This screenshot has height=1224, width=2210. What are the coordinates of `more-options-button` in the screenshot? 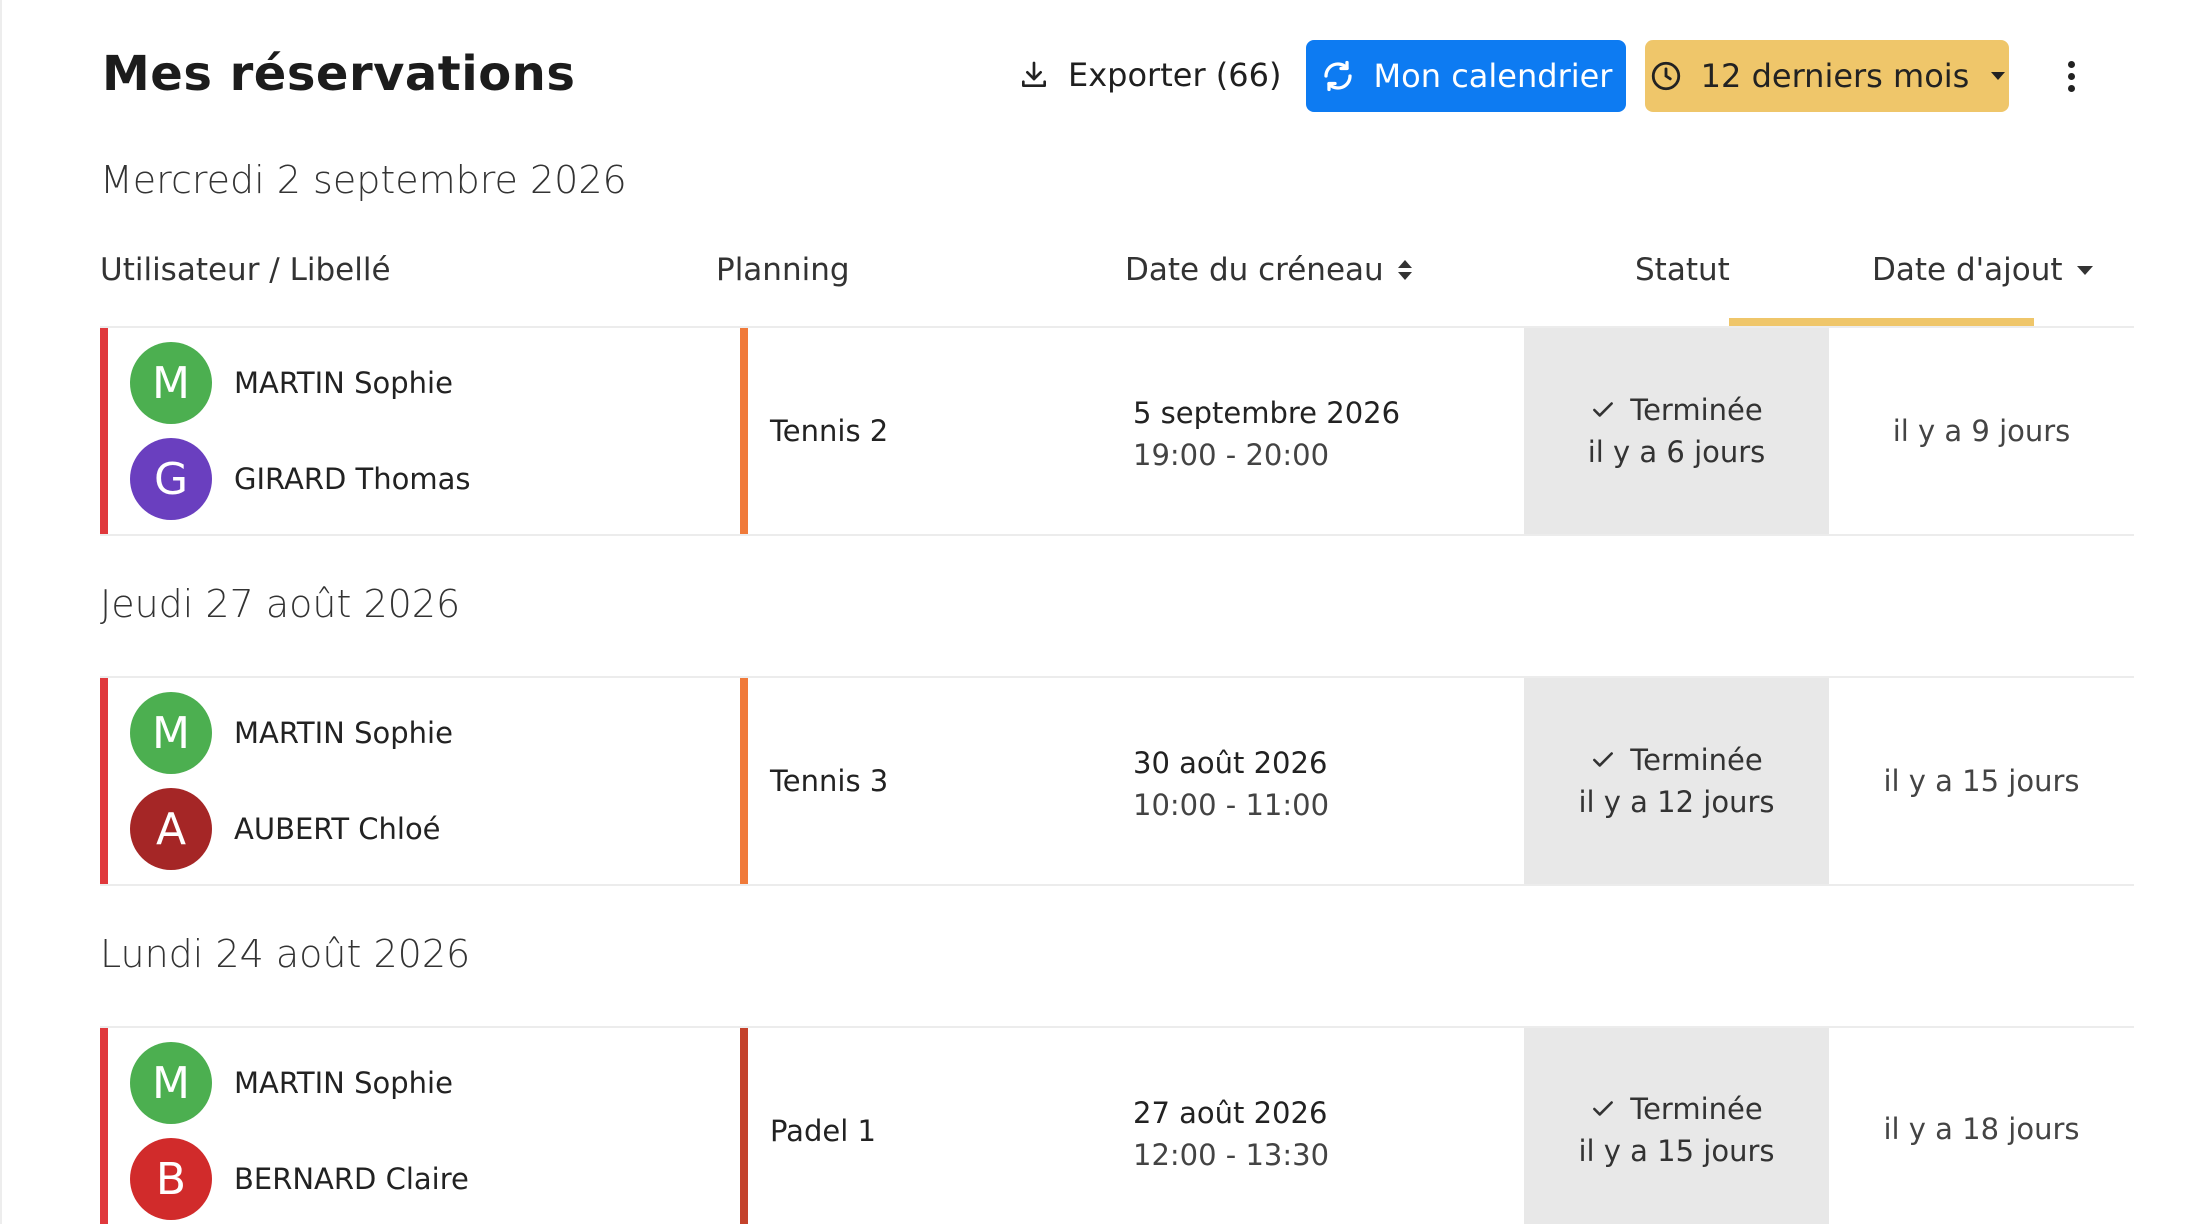 It's located at (2071, 76).